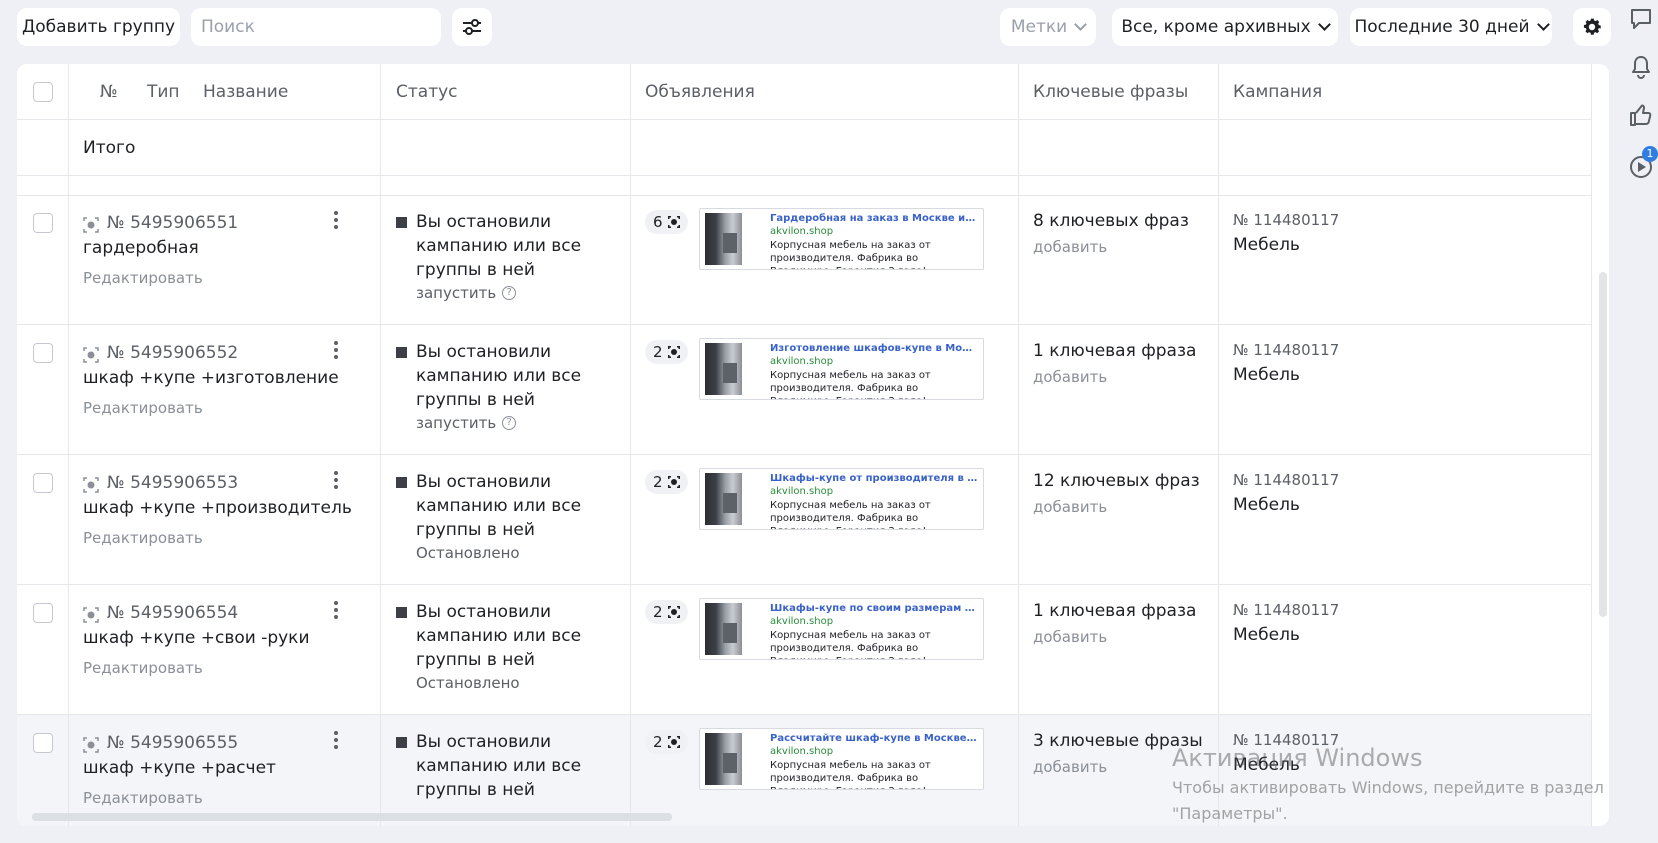 Image resolution: width=1658 pixels, height=843 pixels. I want to click on sliders-icon, so click(472, 27).